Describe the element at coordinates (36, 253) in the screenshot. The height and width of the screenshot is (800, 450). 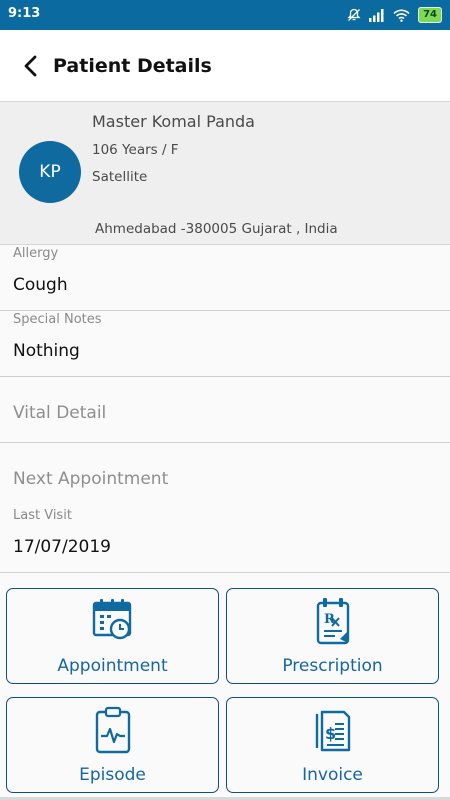
I see `allergy-label: Allergy` at that location.